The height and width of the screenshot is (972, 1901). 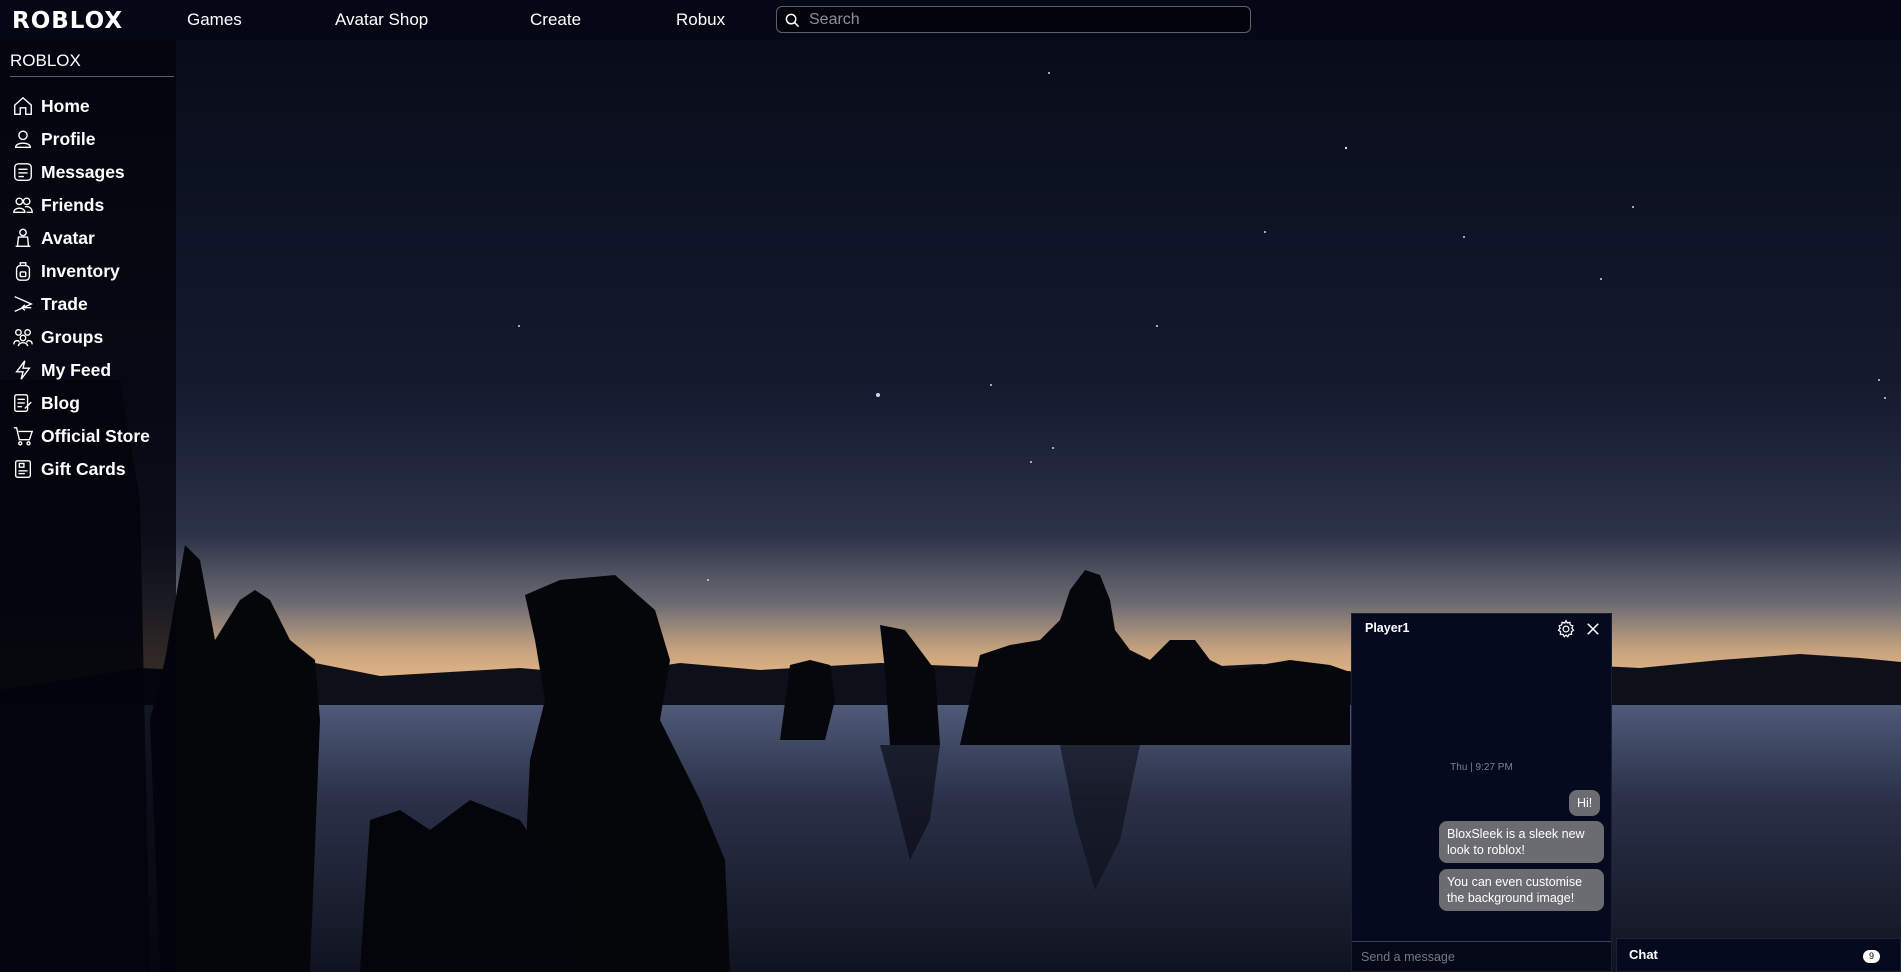 I want to click on gift-card-icon, so click(x=22, y=469).